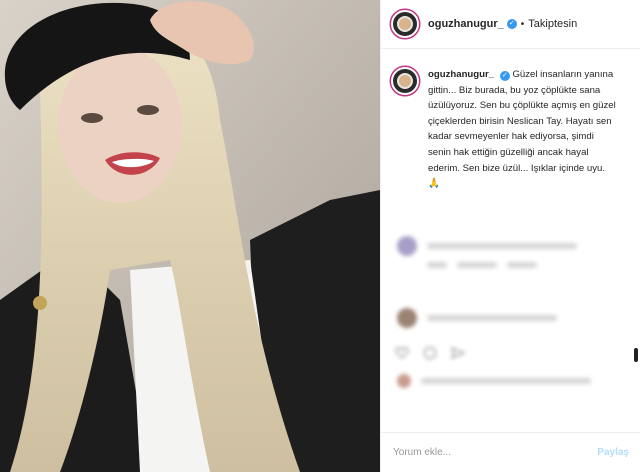 The width and height of the screenshot is (640, 472). I want to click on scrollbar-thumb, so click(636, 355).